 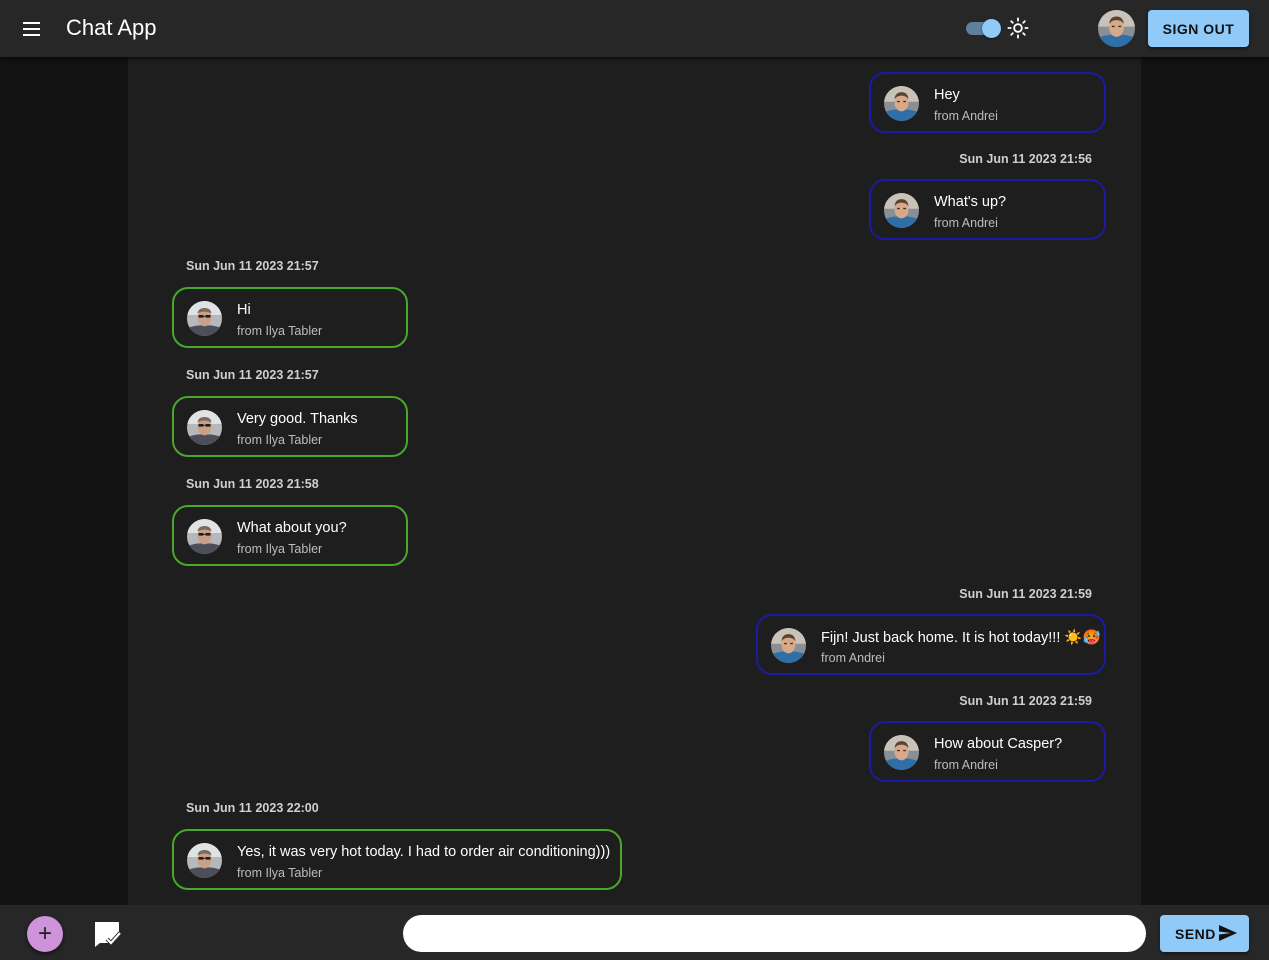 I want to click on app-bar: Chat App SIGN OUT, so click(x=634, y=28).